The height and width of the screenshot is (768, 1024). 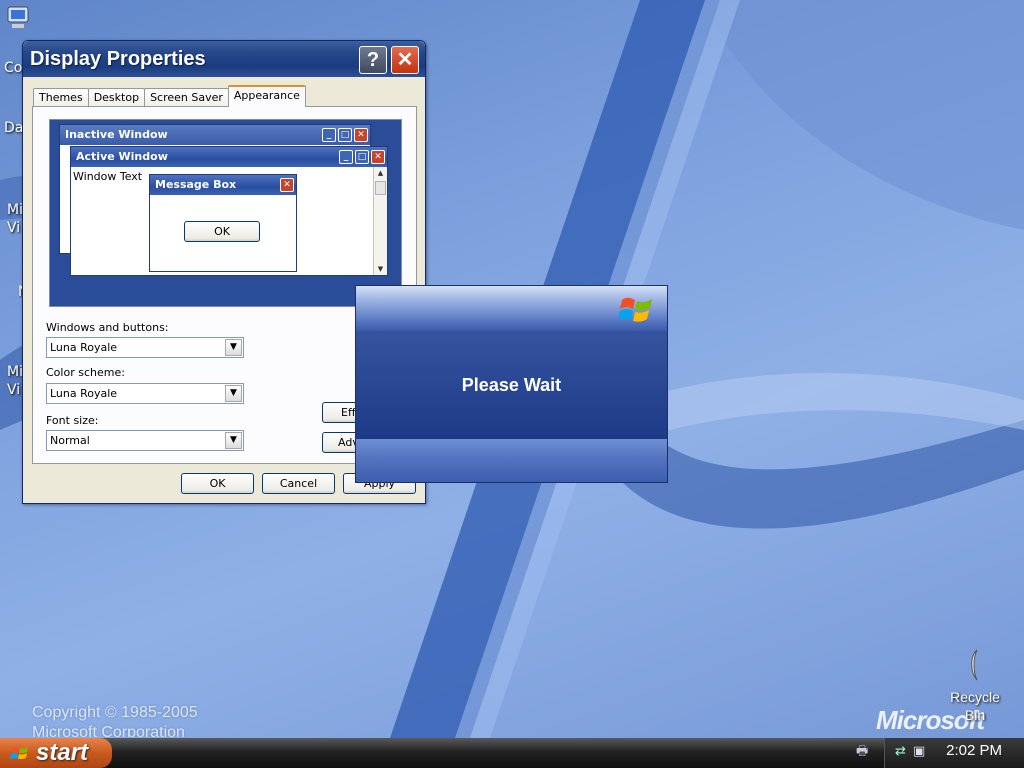 I want to click on network-icon: ⇄, so click(x=902, y=752).